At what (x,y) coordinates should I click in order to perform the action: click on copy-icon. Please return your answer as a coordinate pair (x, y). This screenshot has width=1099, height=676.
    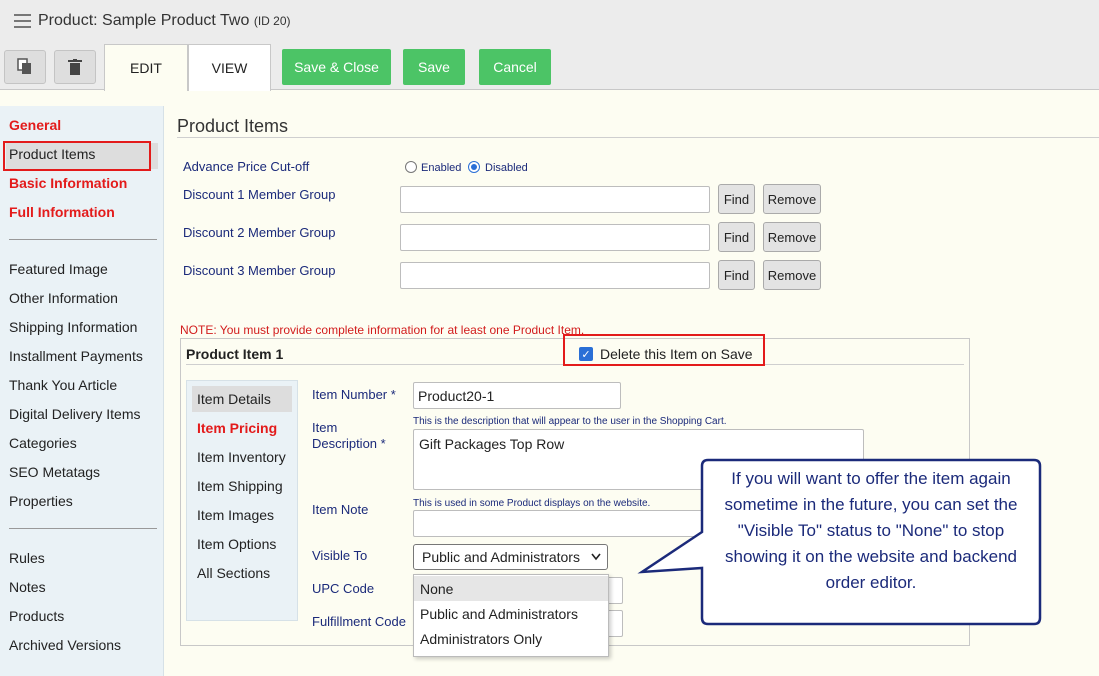
    Looking at the image, I should click on (24, 66).